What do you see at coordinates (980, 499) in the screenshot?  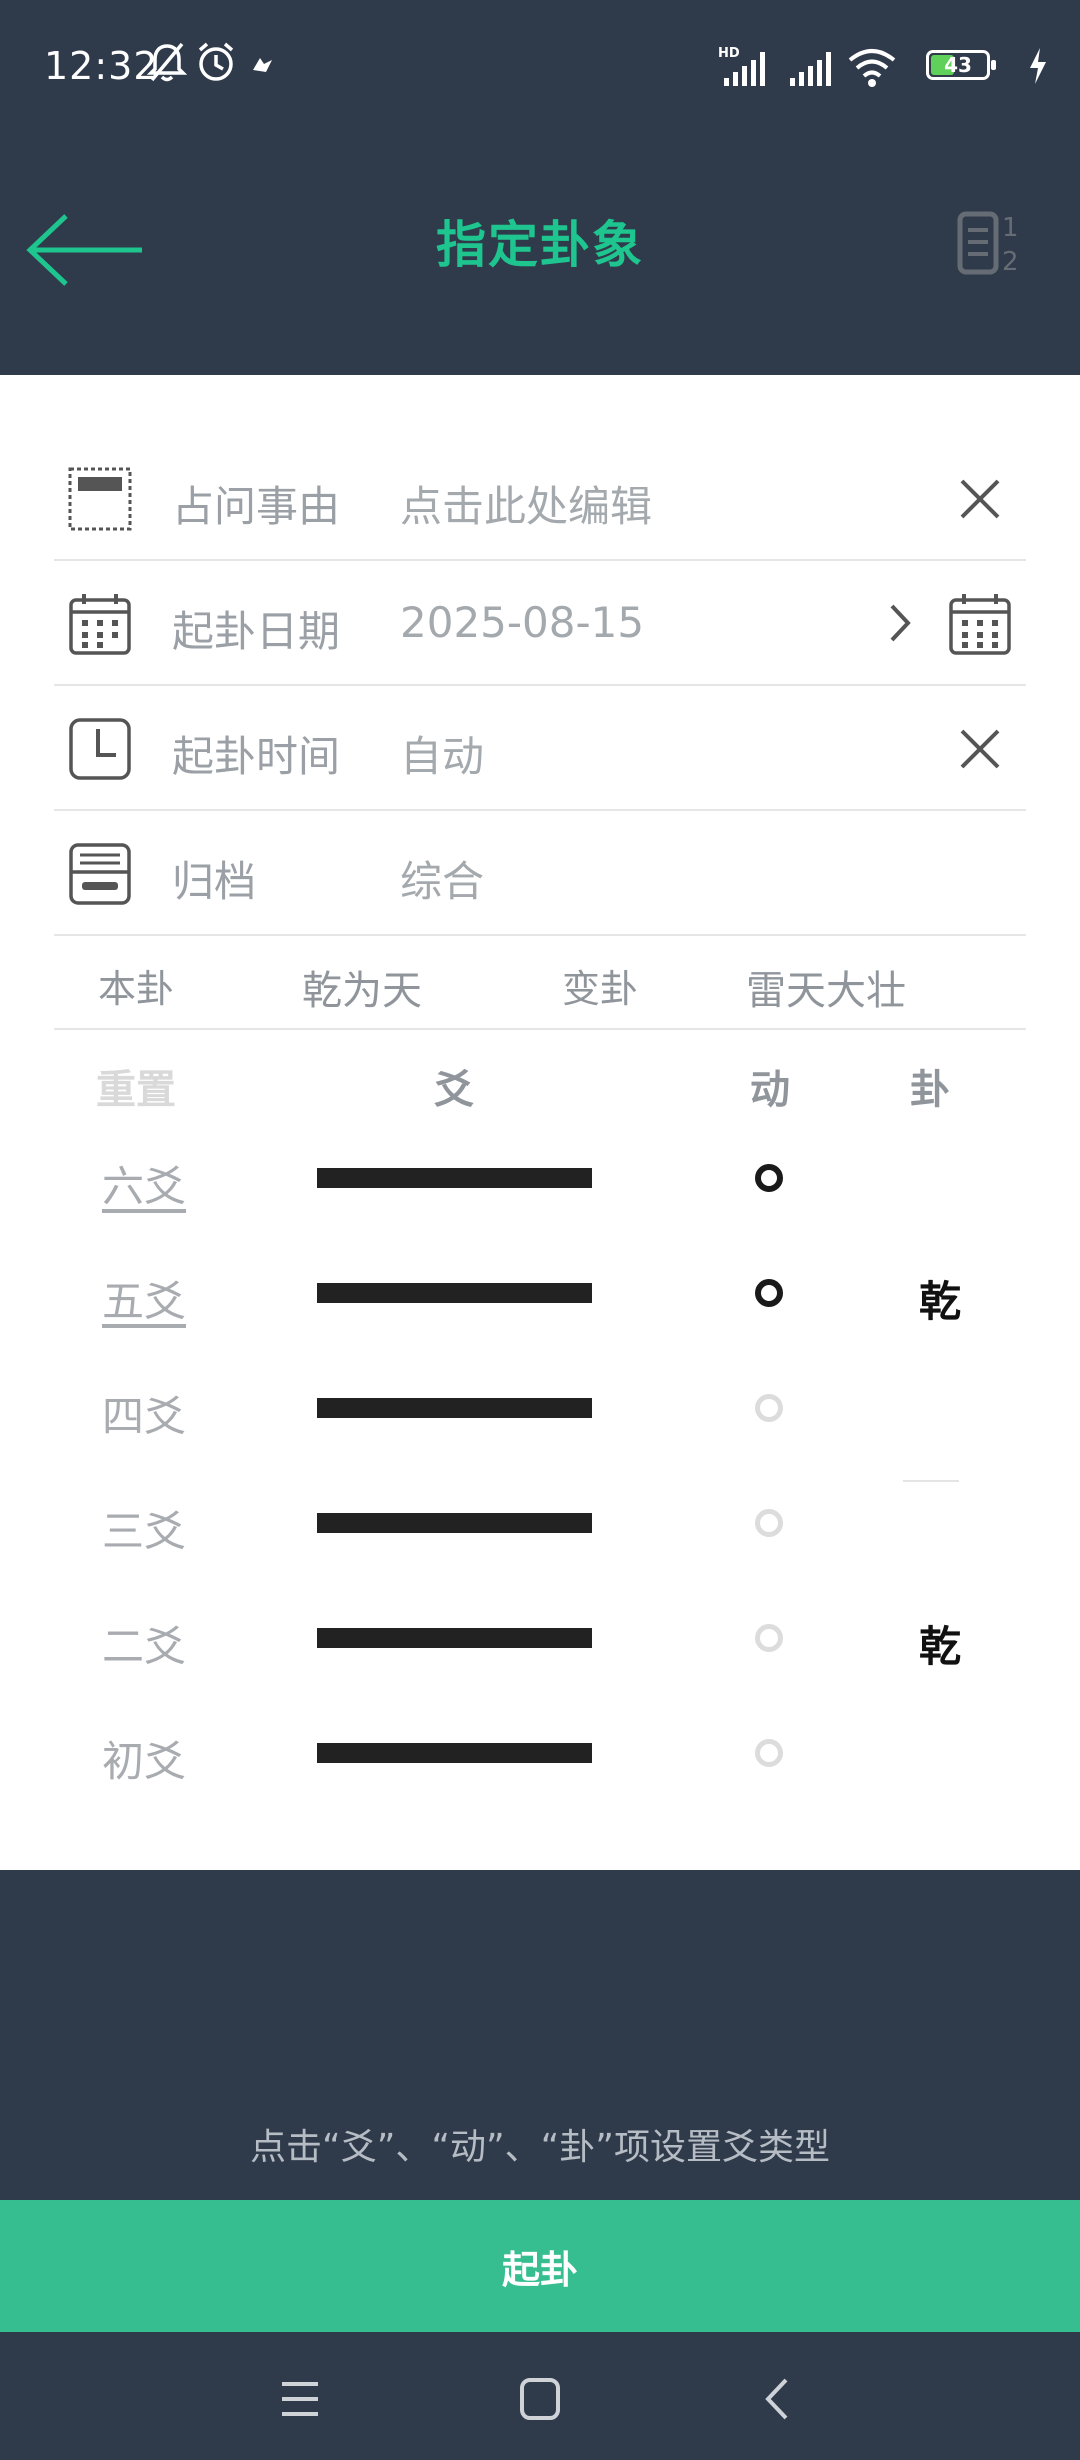 I see `clear-reason-icon` at bounding box center [980, 499].